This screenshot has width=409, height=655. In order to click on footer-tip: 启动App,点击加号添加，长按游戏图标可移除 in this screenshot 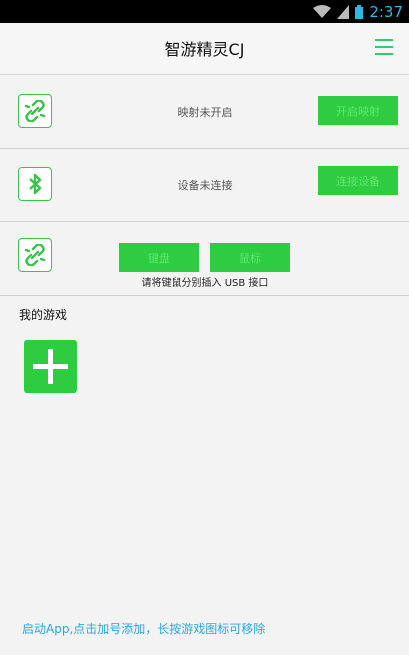, I will do `click(144, 629)`.